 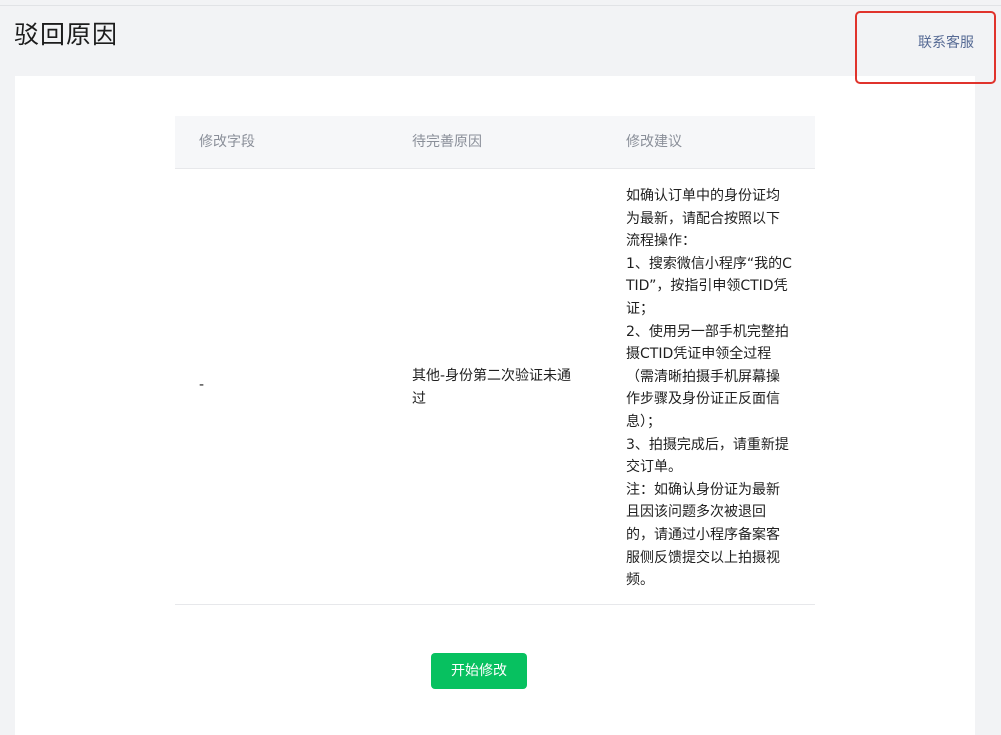 What do you see at coordinates (227, 142) in the screenshot?
I see `column-header-field: 修改字段` at bounding box center [227, 142].